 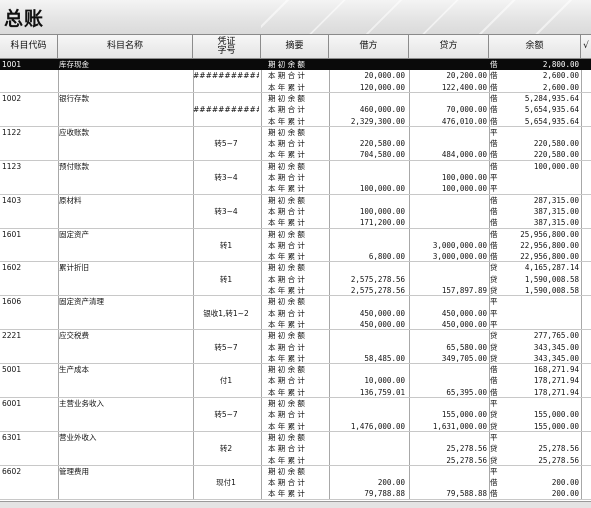 I want to click on table-row: 1602 累计折旧 期初余额 贷 4,165,287.14, so click(x=295, y=267).